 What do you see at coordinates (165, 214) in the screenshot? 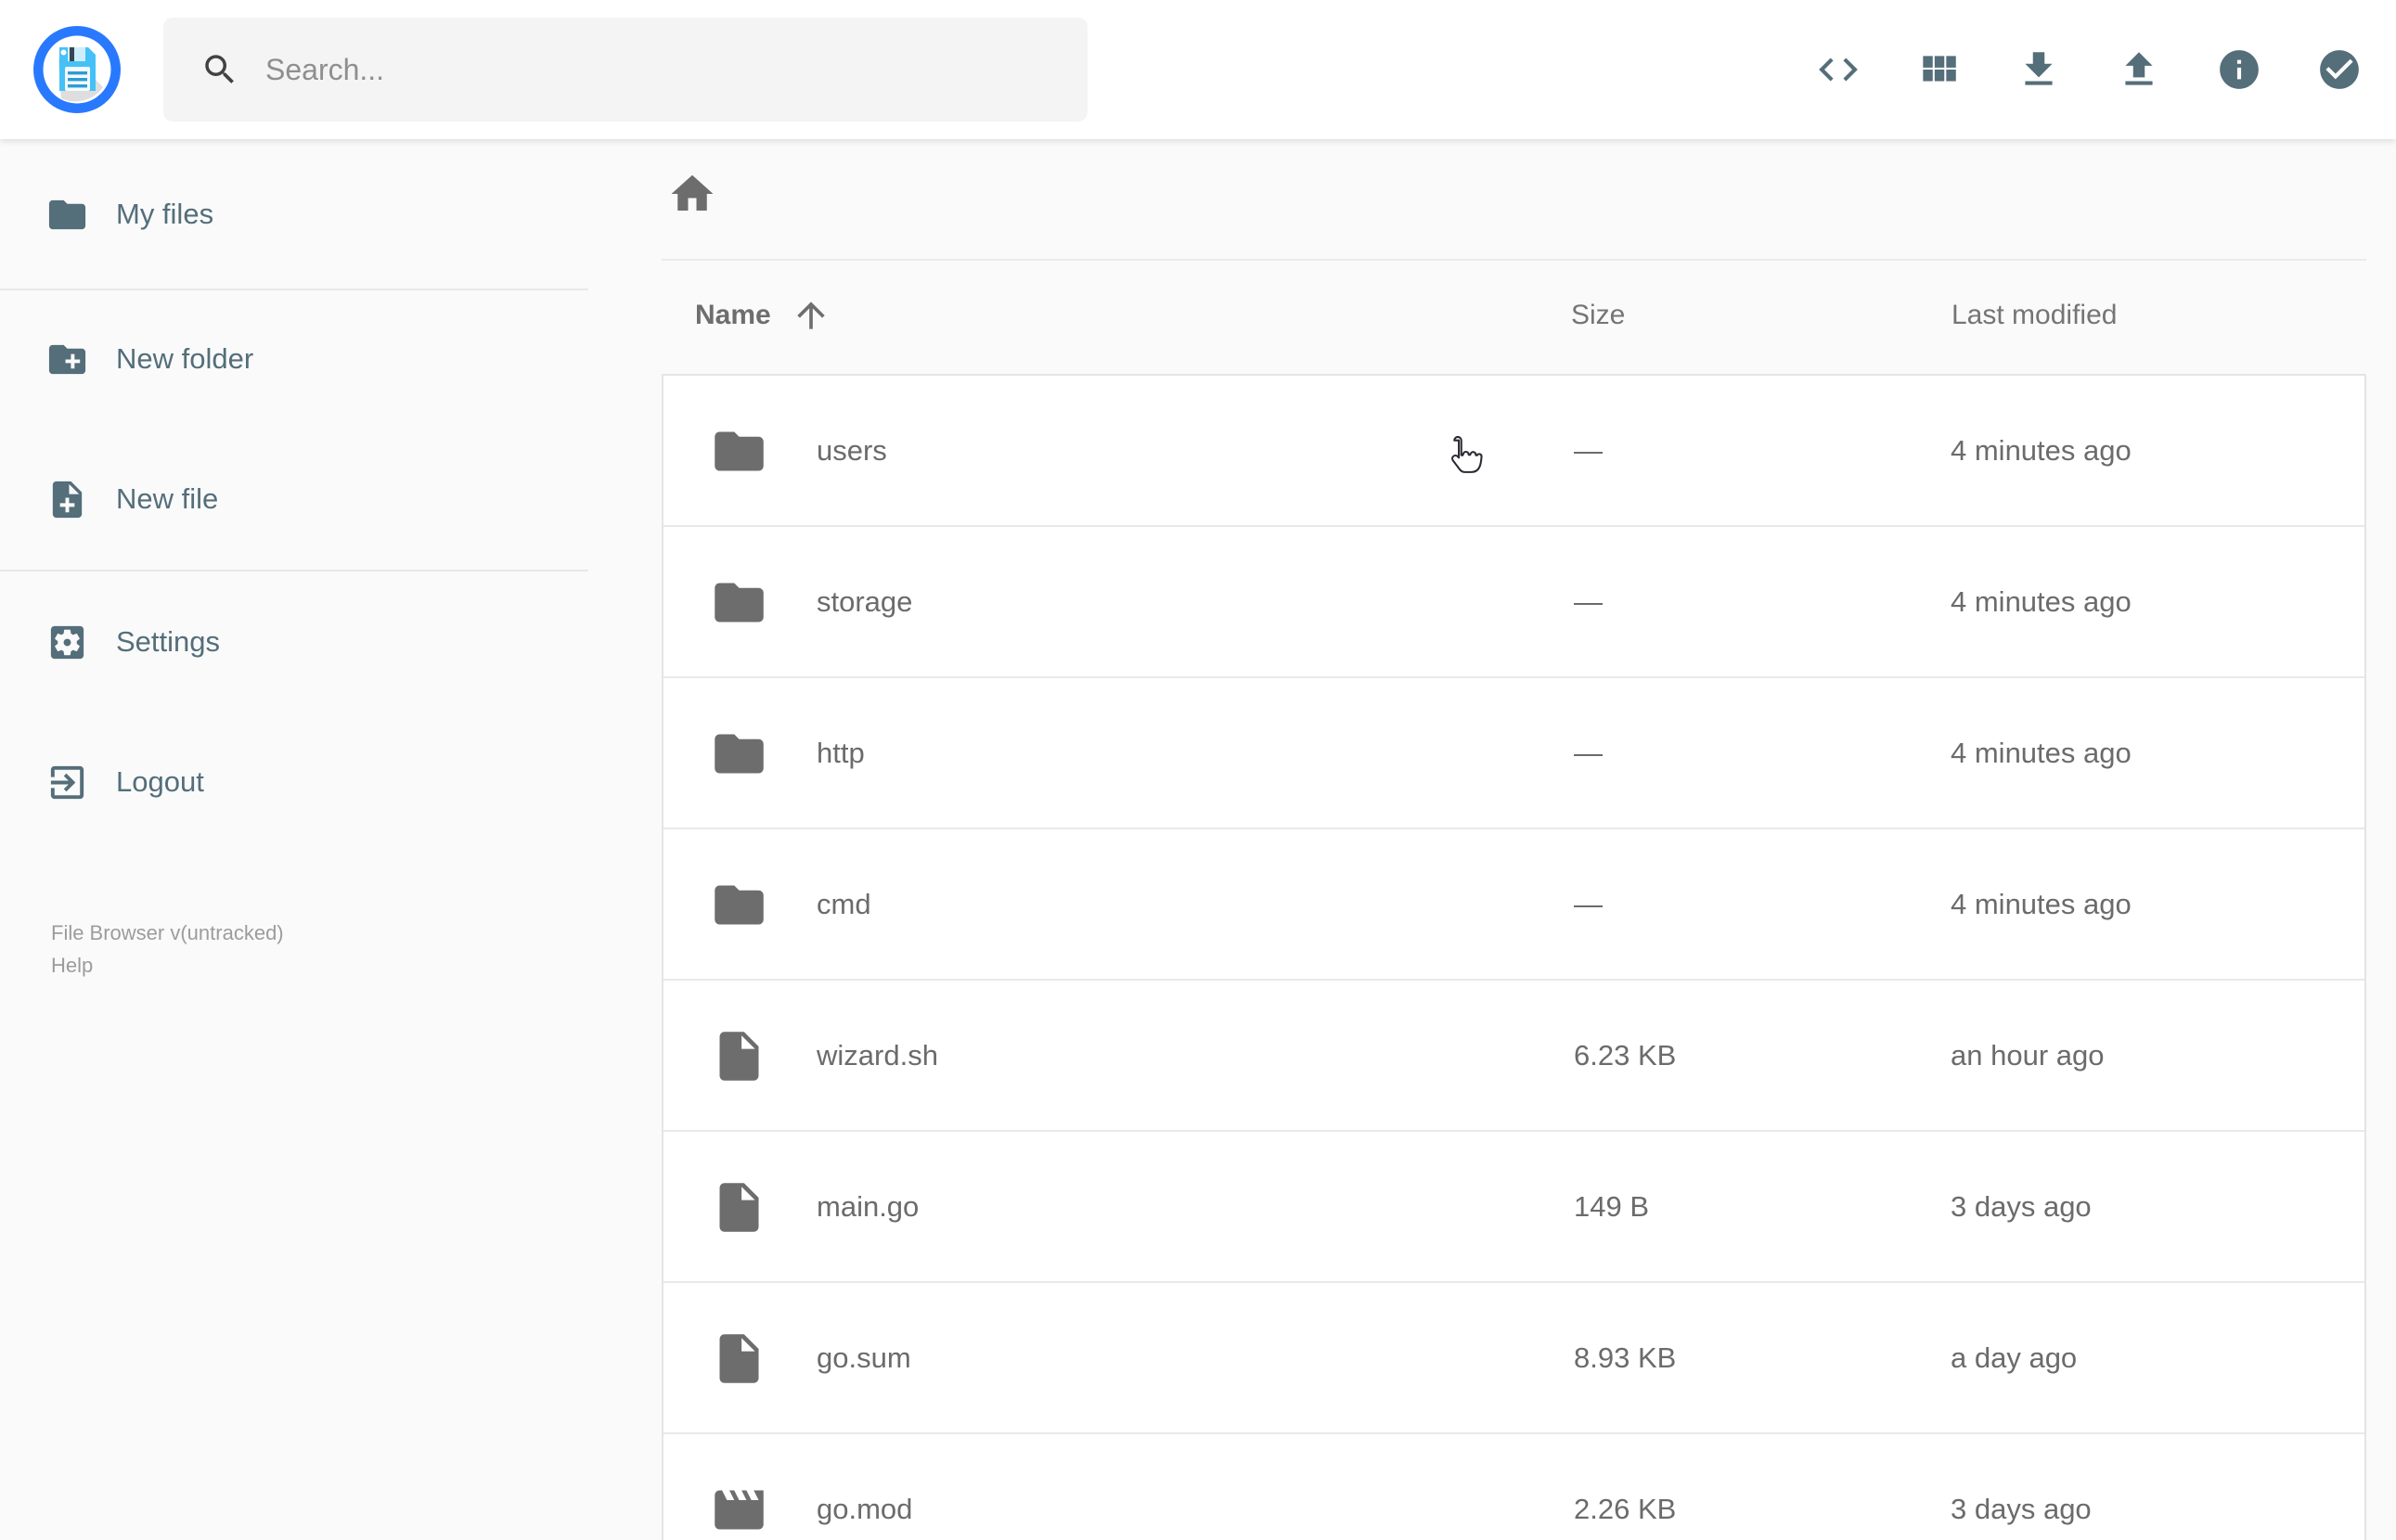
I see `sidebar-item-label: My files` at bounding box center [165, 214].